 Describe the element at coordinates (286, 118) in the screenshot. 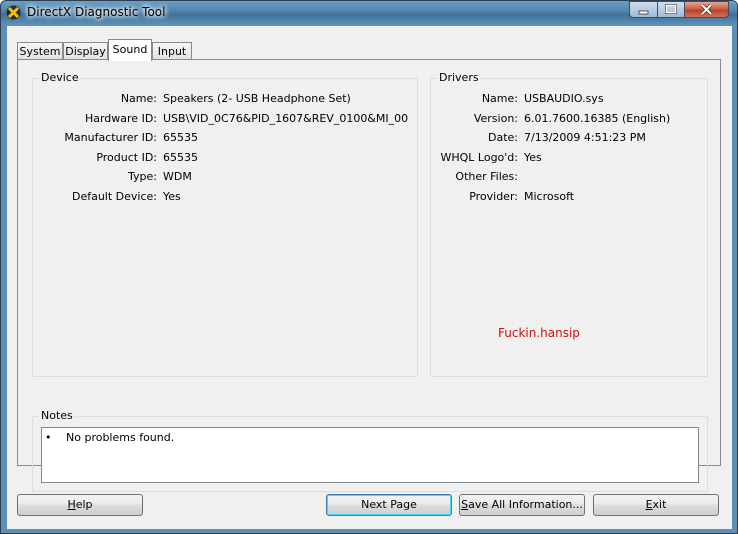

I see `hardware-id-value: USB\VID_0C76&PID_1607&REV_0100&MI_00` at that location.